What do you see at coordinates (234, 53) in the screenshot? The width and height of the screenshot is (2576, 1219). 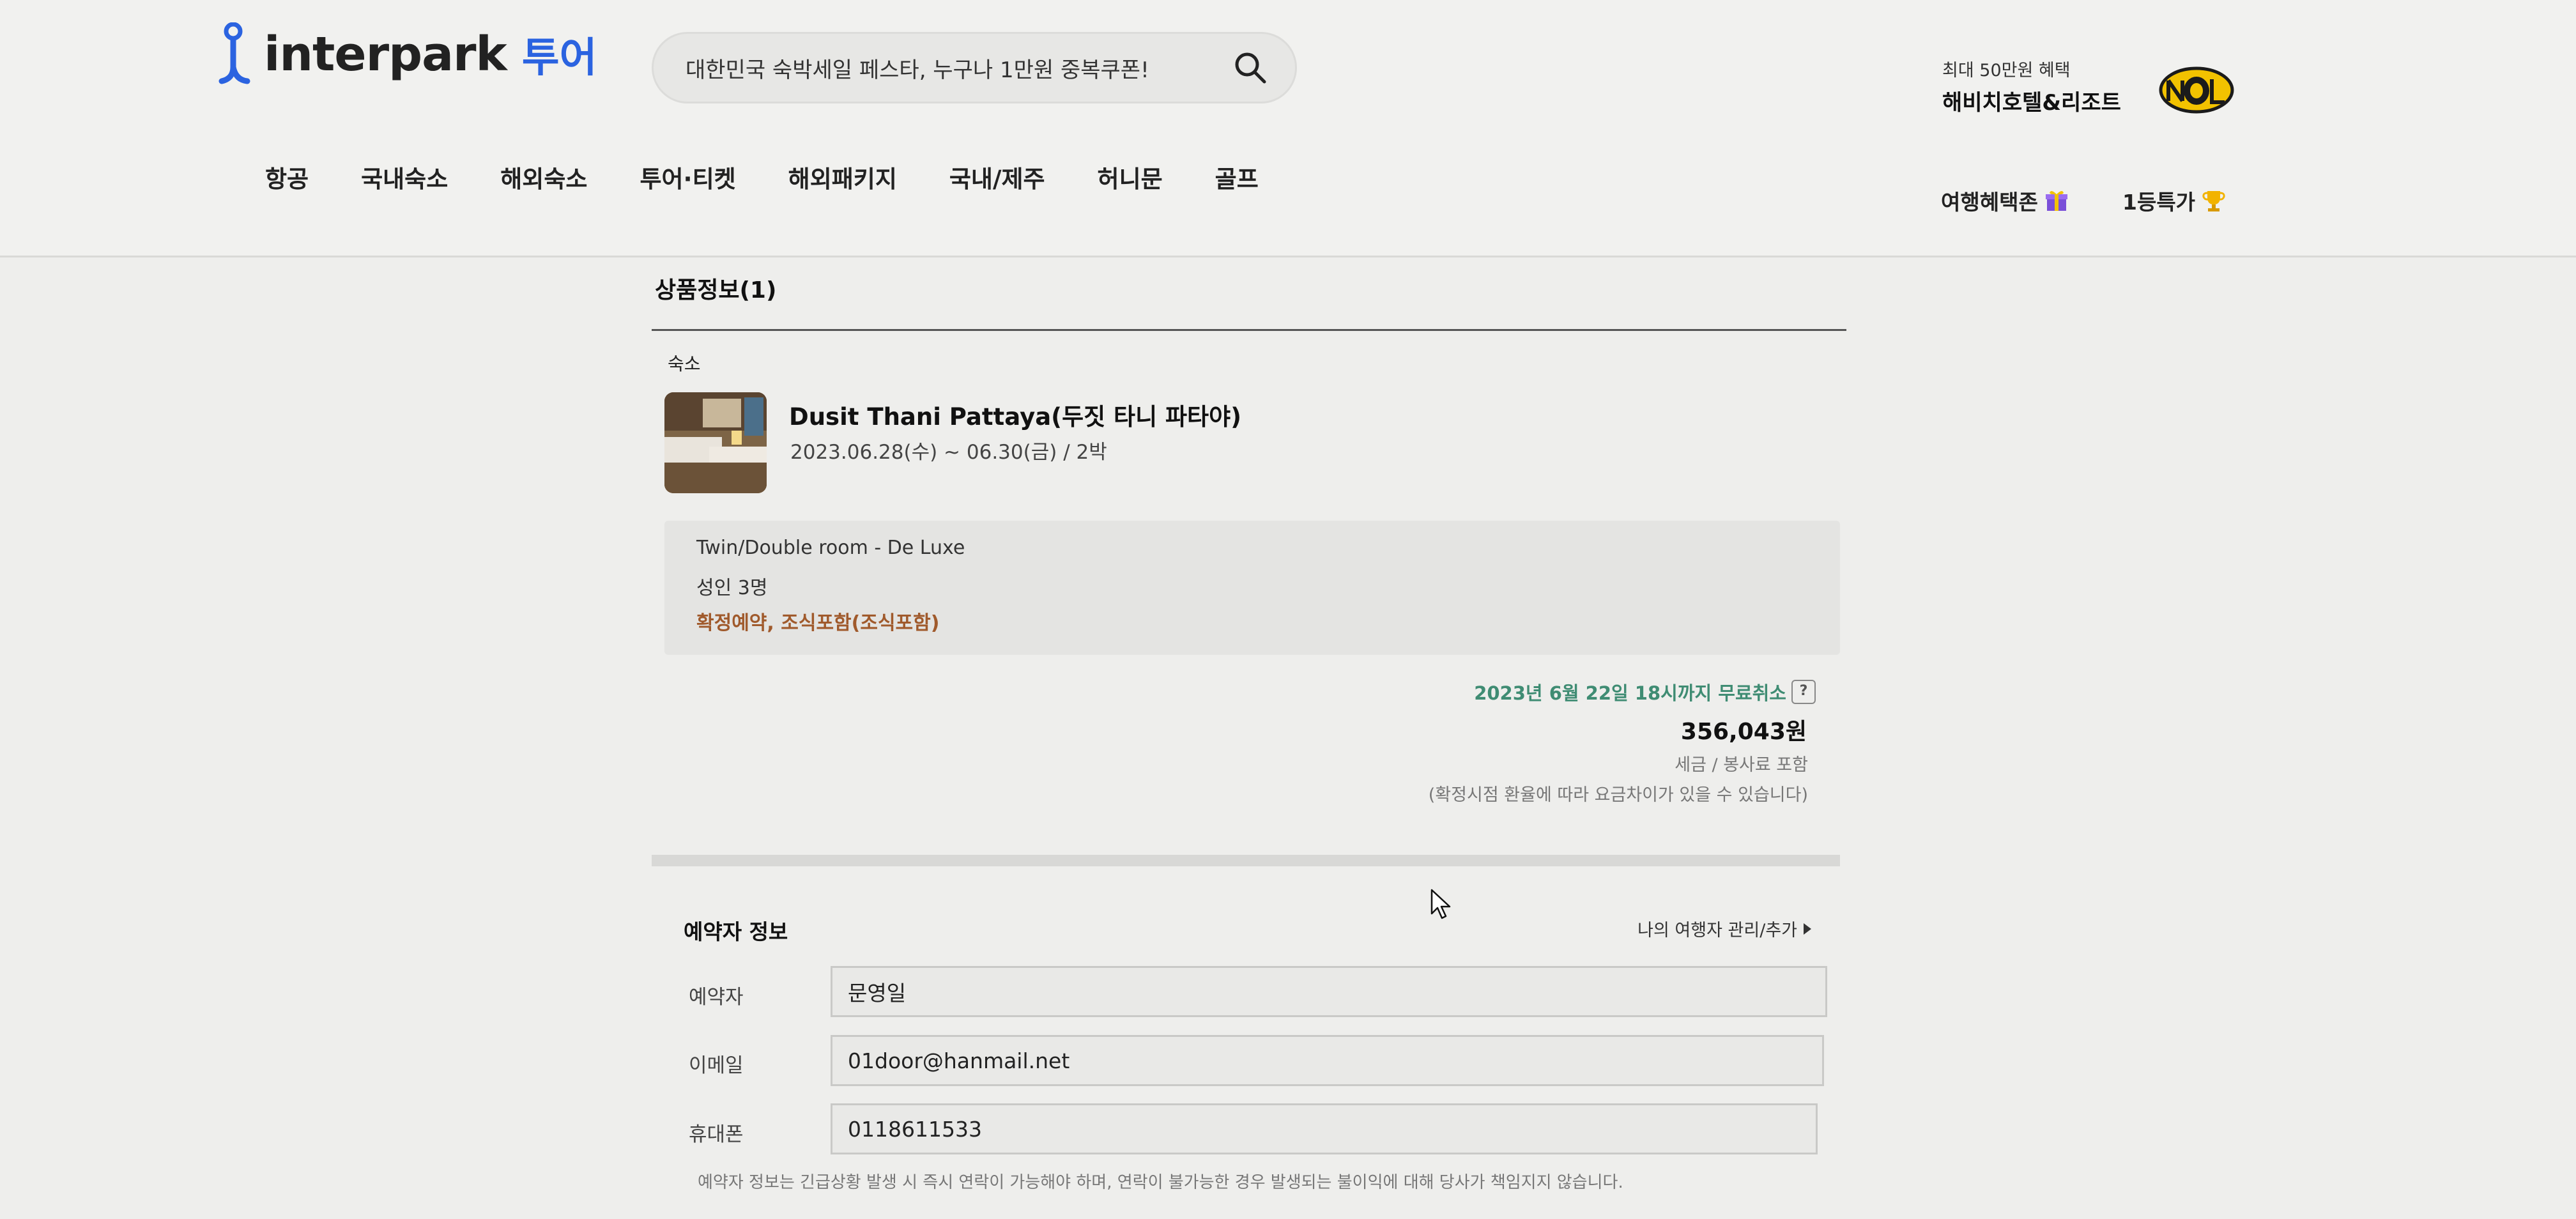 I see `logo-mark-icon` at bounding box center [234, 53].